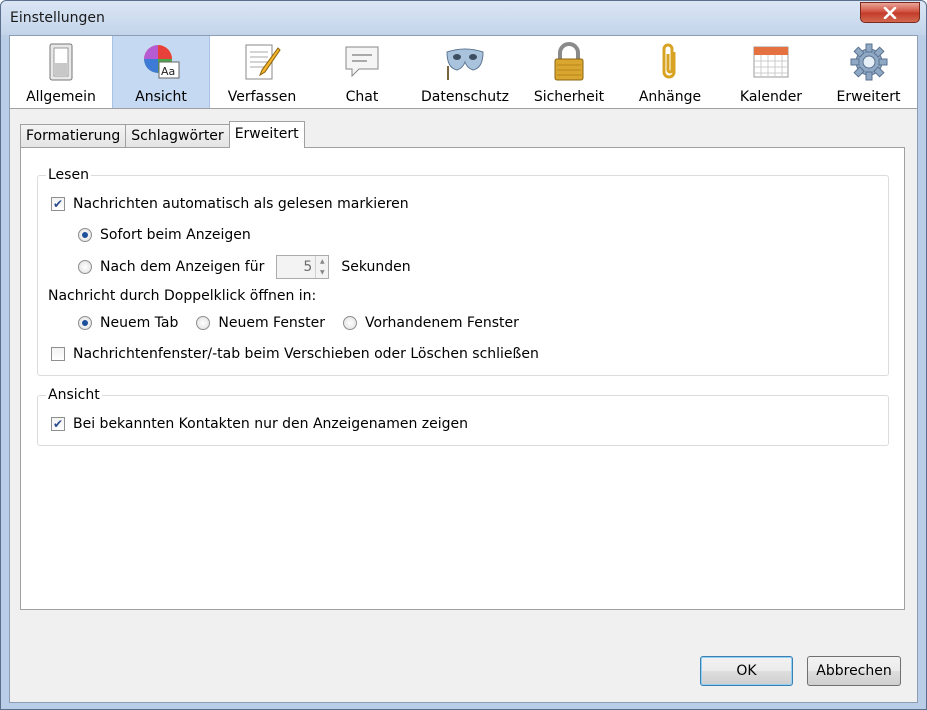 The width and height of the screenshot is (927, 710). What do you see at coordinates (463, 18) in the screenshot?
I see `title-bar: Einstellungen` at bounding box center [463, 18].